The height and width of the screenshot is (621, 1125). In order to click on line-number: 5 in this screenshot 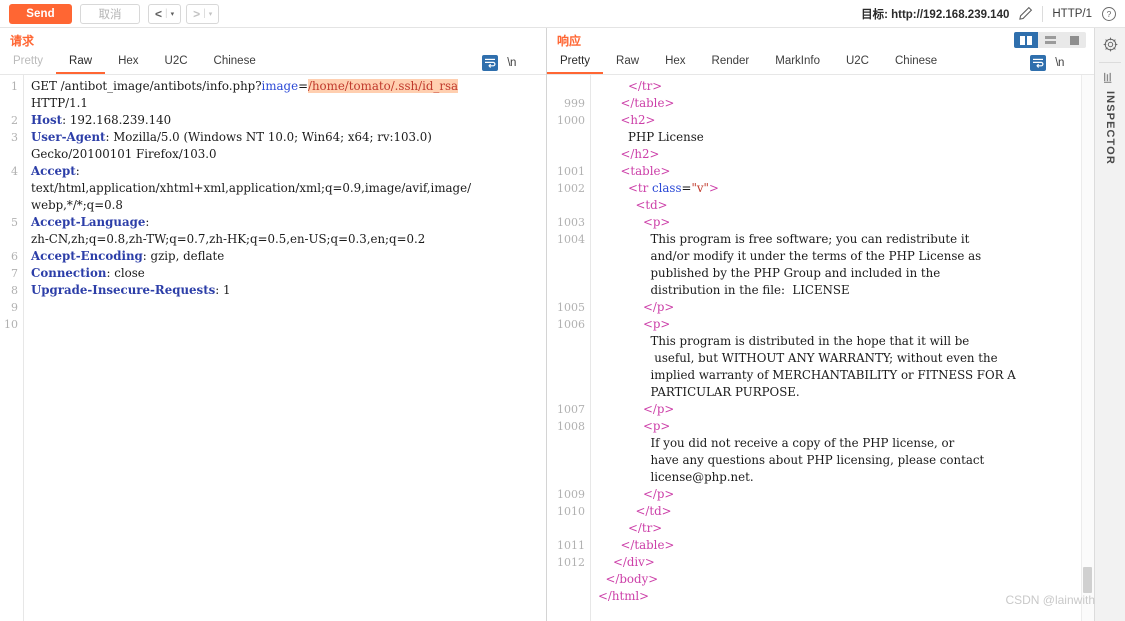, I will do `click(14, 222)`.